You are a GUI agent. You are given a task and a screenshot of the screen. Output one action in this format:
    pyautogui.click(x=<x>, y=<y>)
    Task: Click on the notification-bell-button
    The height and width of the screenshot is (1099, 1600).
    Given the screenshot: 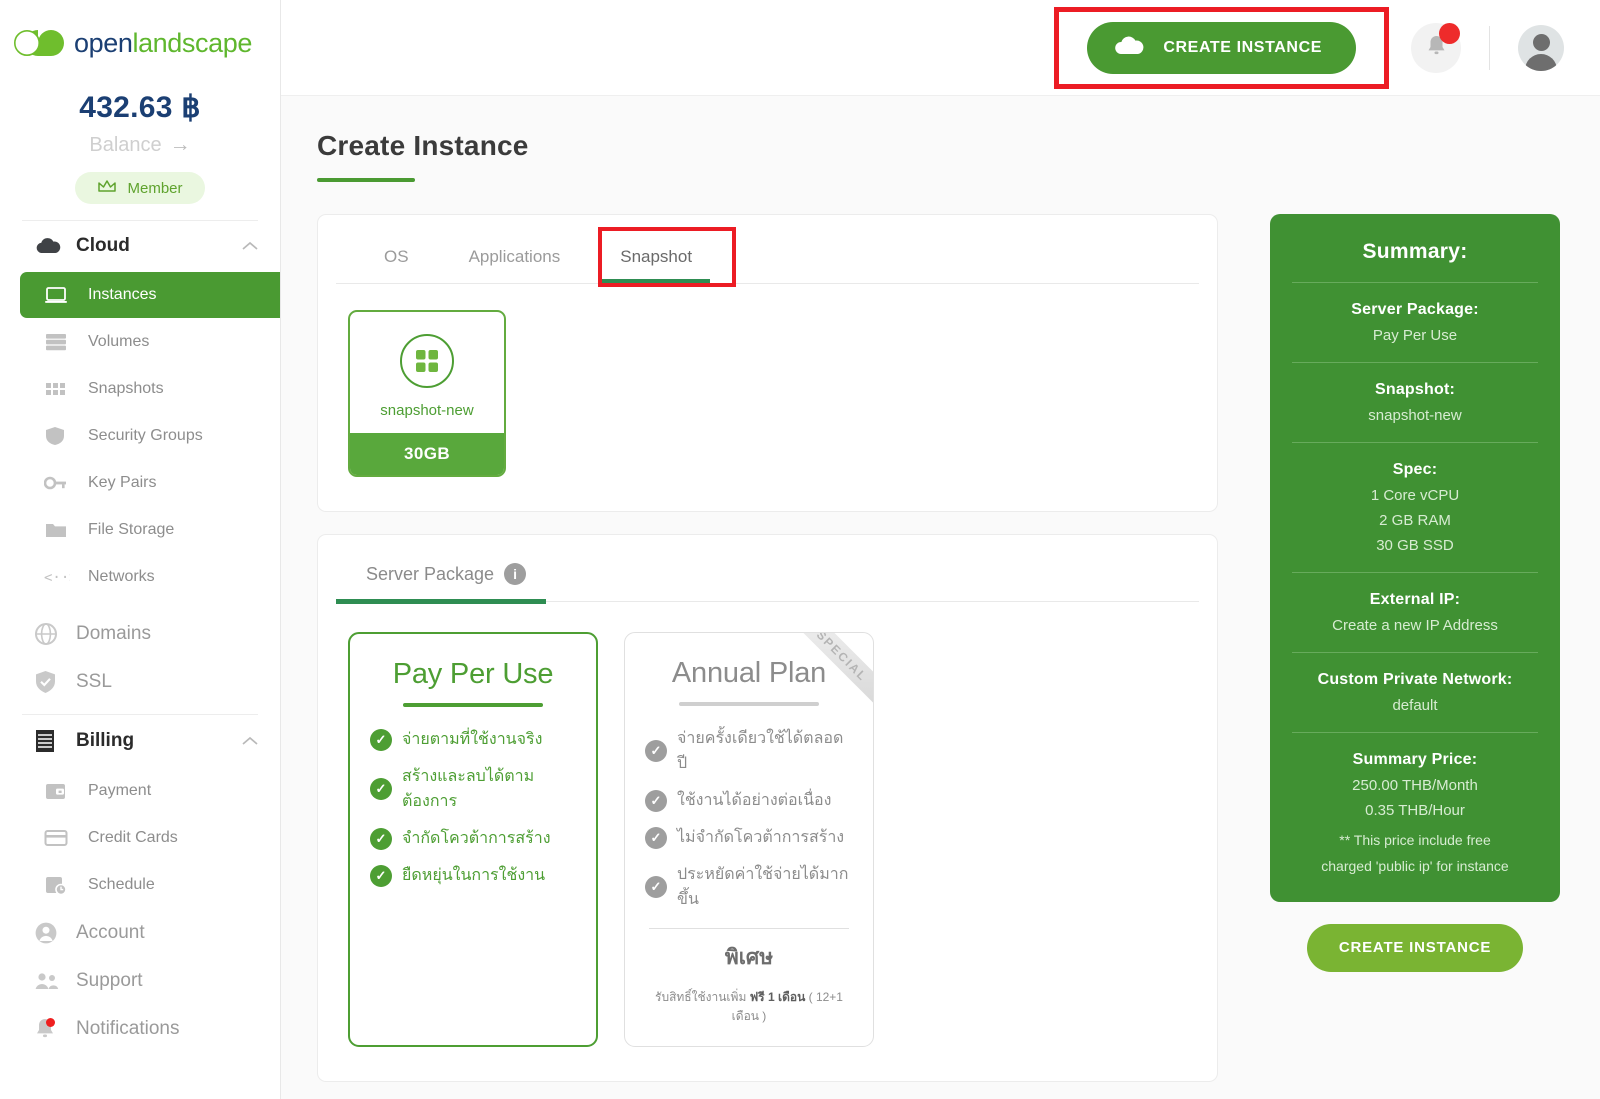 What is the action you would take?
    pyautogui.click(x=1436, y=47)
    